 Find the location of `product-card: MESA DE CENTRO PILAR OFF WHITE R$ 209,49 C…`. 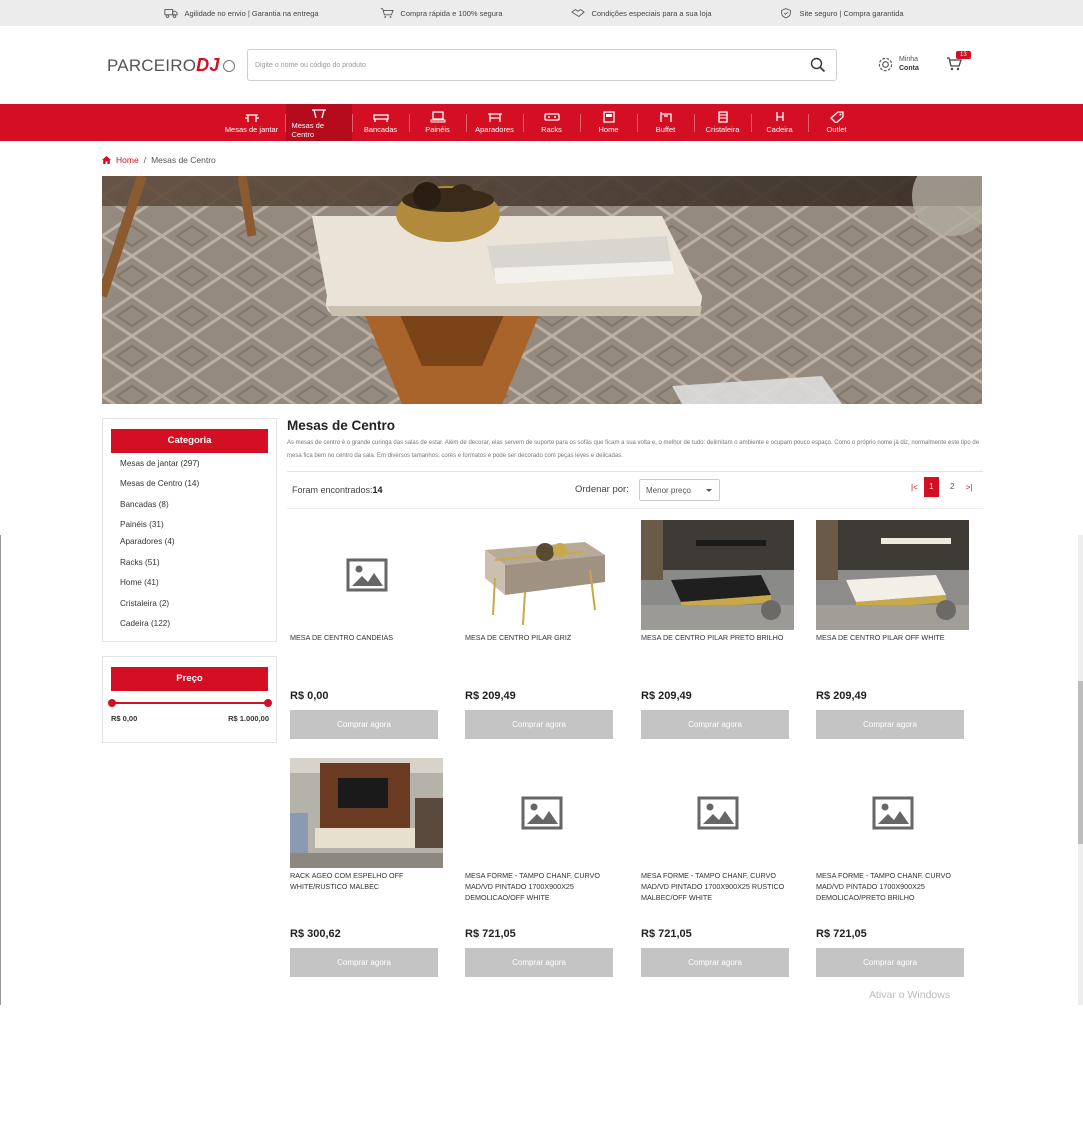

product-card: MESA DE CENTRO PILAR OFF WHITE R$ 209,49 C… is located at coordinates (892, 629).